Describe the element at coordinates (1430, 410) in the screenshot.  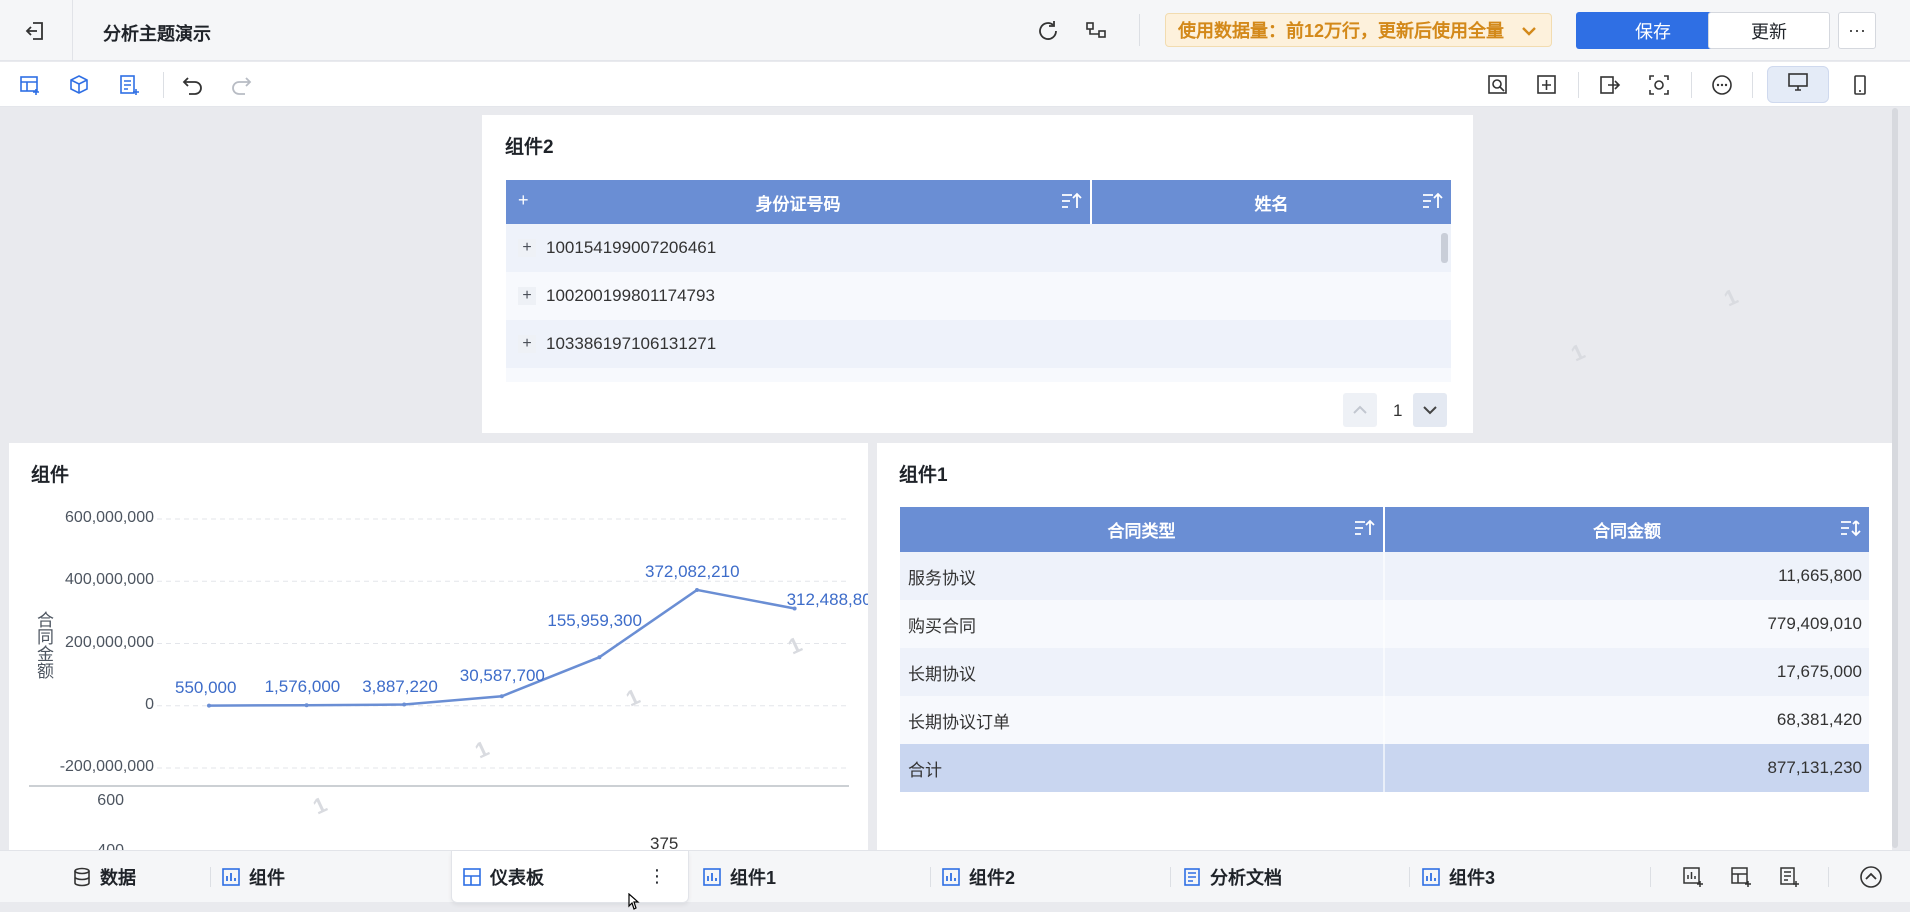
I see `page-down-button` at that location.